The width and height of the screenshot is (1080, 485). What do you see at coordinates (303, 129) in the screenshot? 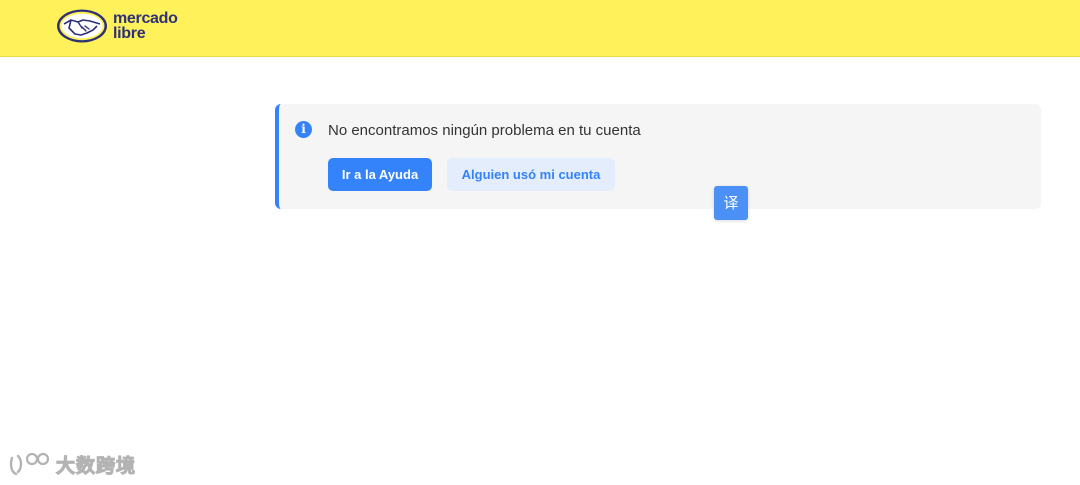
I see `info-icon: i` at bounding box center [303, 129].